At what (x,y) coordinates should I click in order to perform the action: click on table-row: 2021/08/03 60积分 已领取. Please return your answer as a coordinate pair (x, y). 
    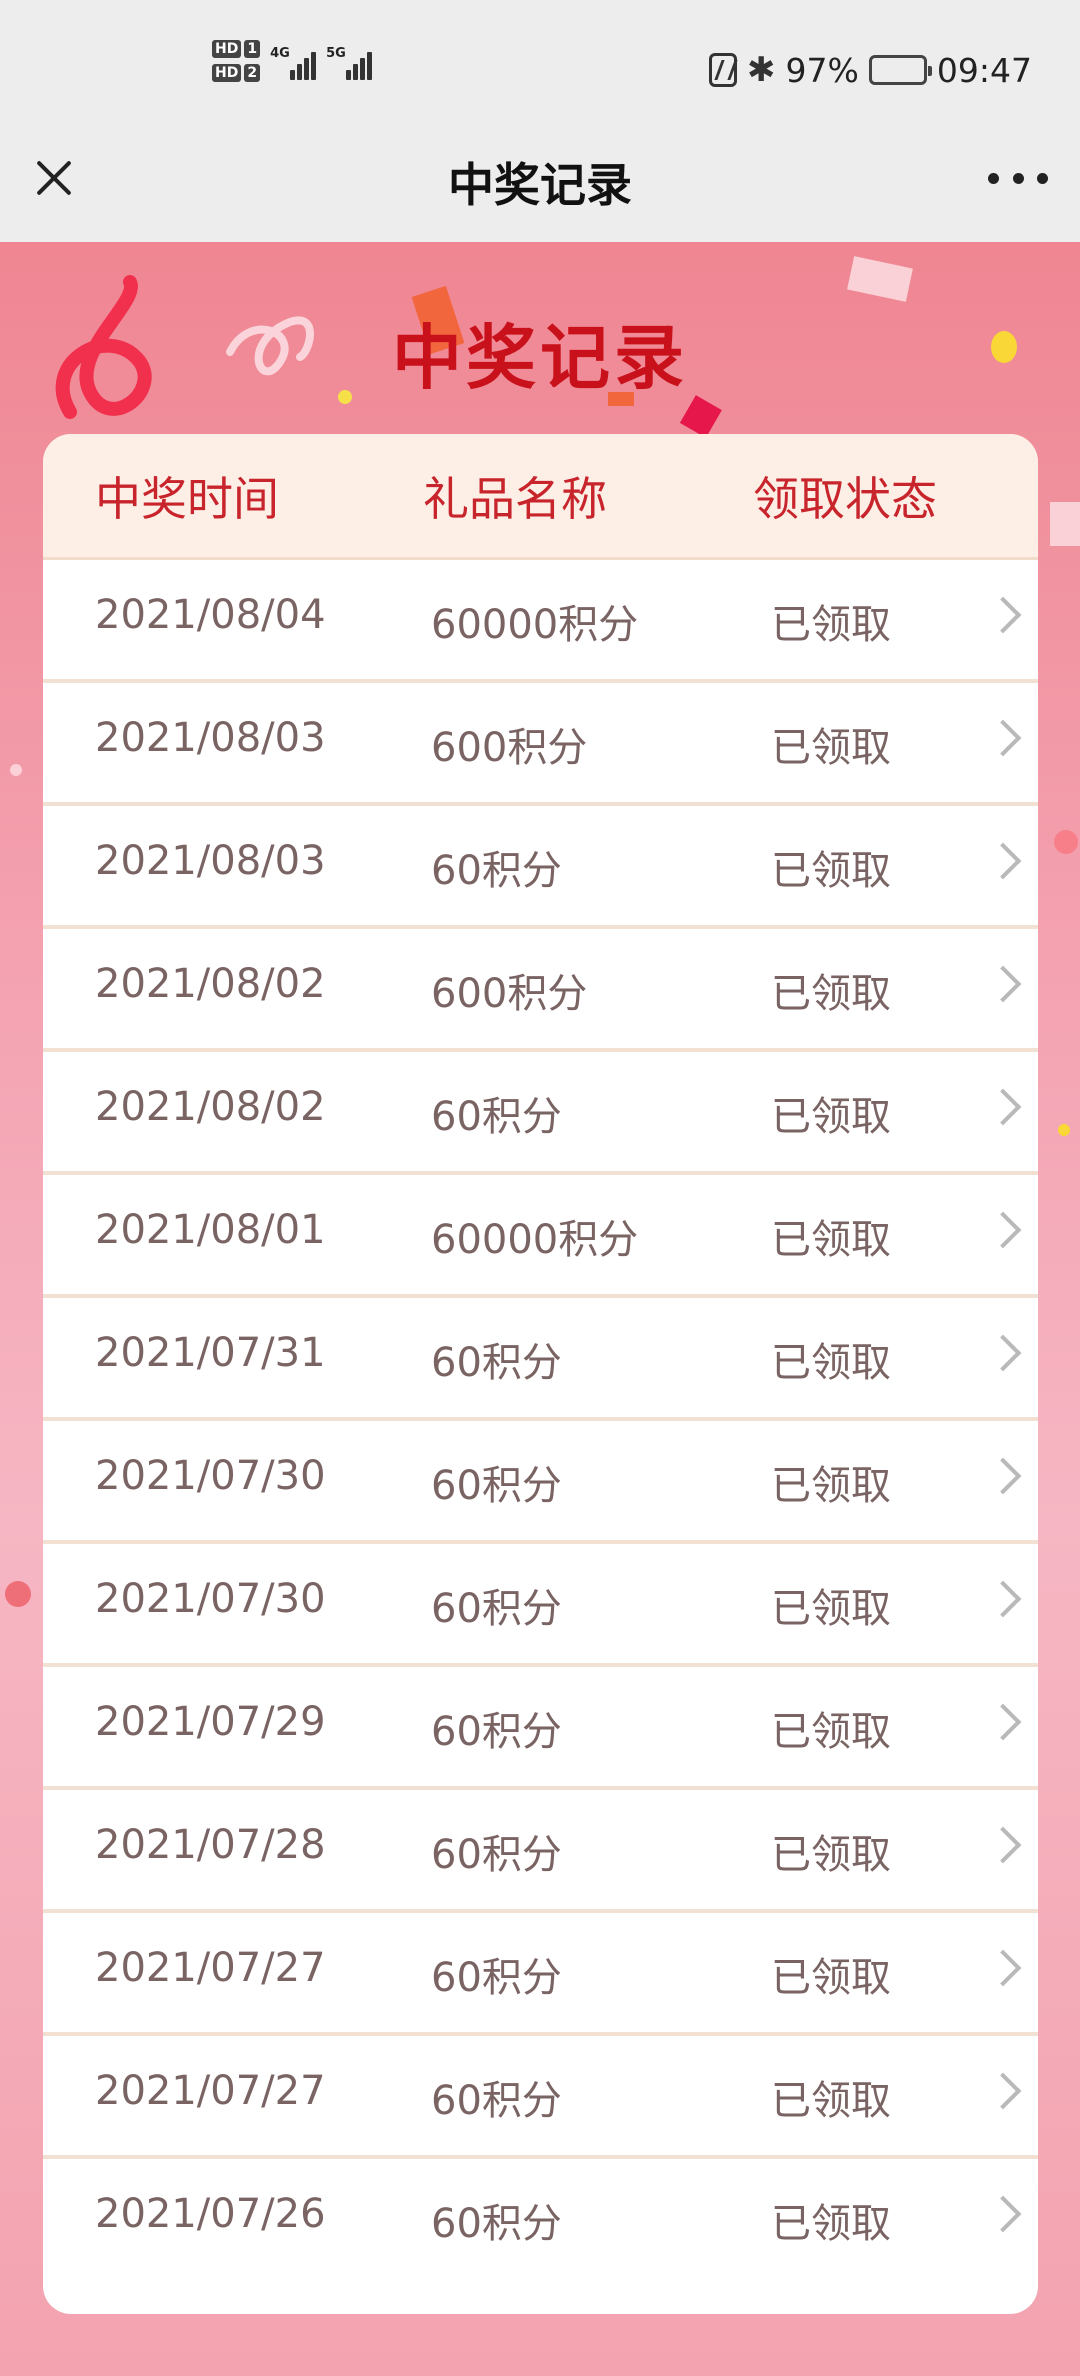
    Looking at the image, I should click on (540, 867).